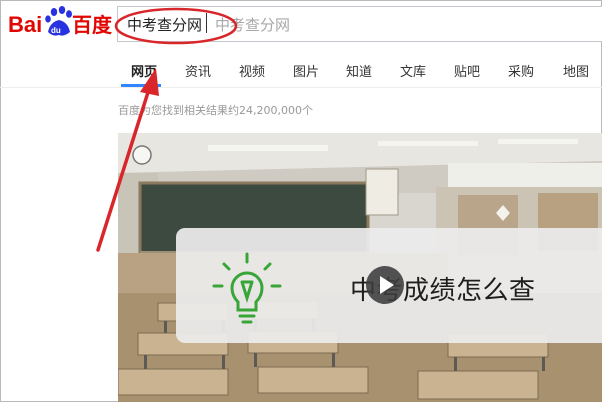 The image size is (602, 402). Describe the element at coordinates (198, 70) in the screenshot. I see `tab-news: 资讯` at that location.